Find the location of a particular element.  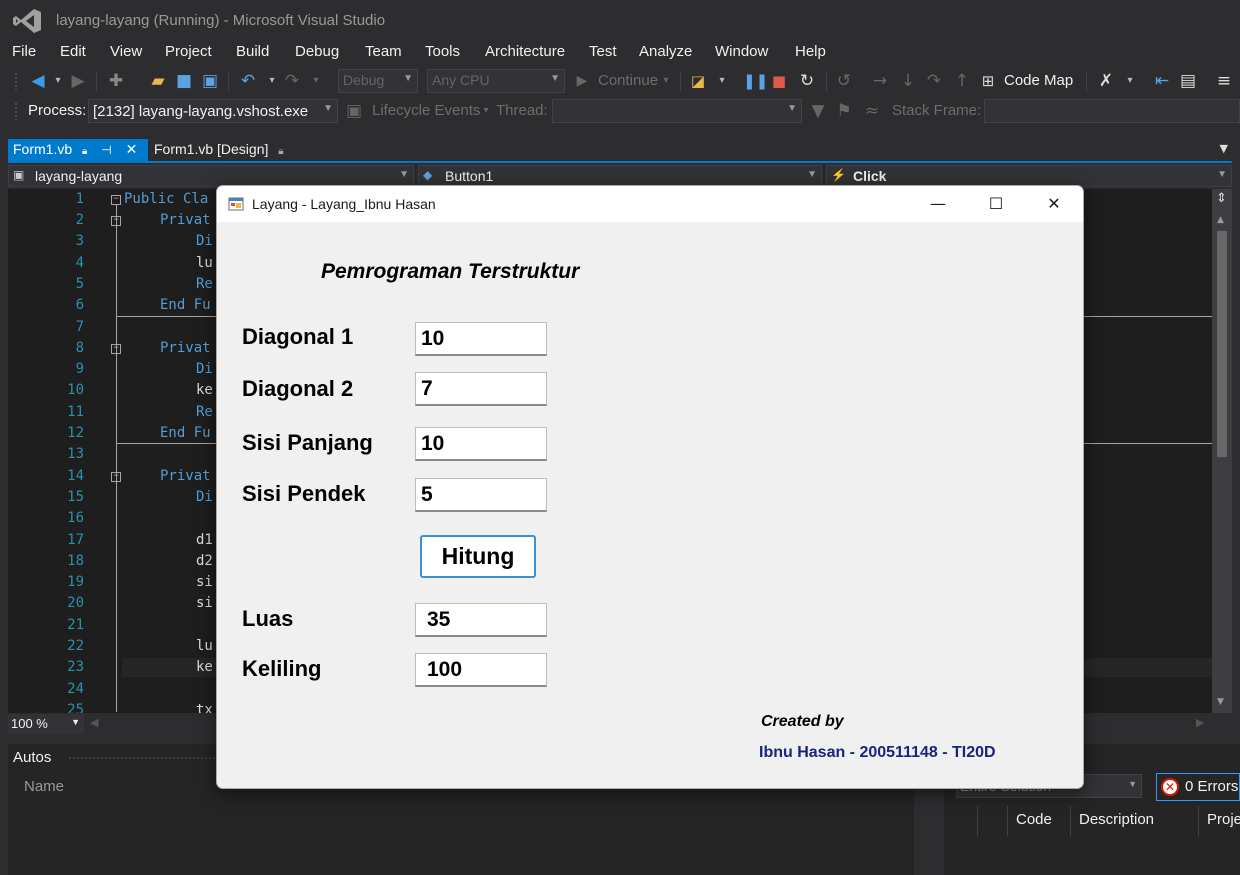

scroll-left-icon: ◀ is located at coordinates (94, 722).